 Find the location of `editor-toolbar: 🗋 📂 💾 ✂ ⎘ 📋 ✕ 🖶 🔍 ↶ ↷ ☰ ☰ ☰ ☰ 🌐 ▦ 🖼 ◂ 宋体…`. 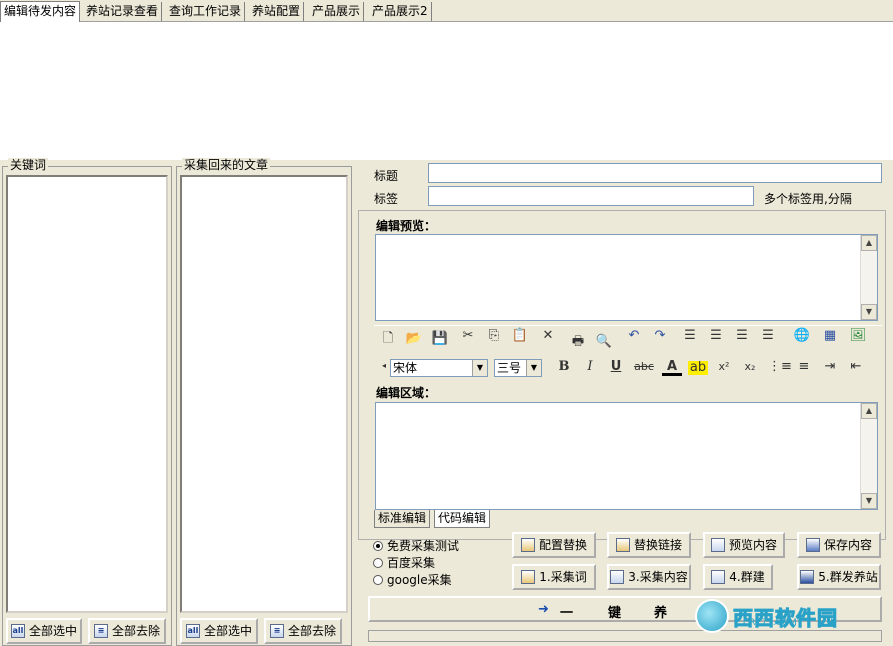

editor-toolbar: 🗋 📂 💾 ✂ ⎘ 📋 ✕ 🖶 🔍 ↶ ↷ ☰ ☰ ☰ ☰ 🌐 ▦ 🖼 ◂ 宋体… is located at coordinates (628, 352).